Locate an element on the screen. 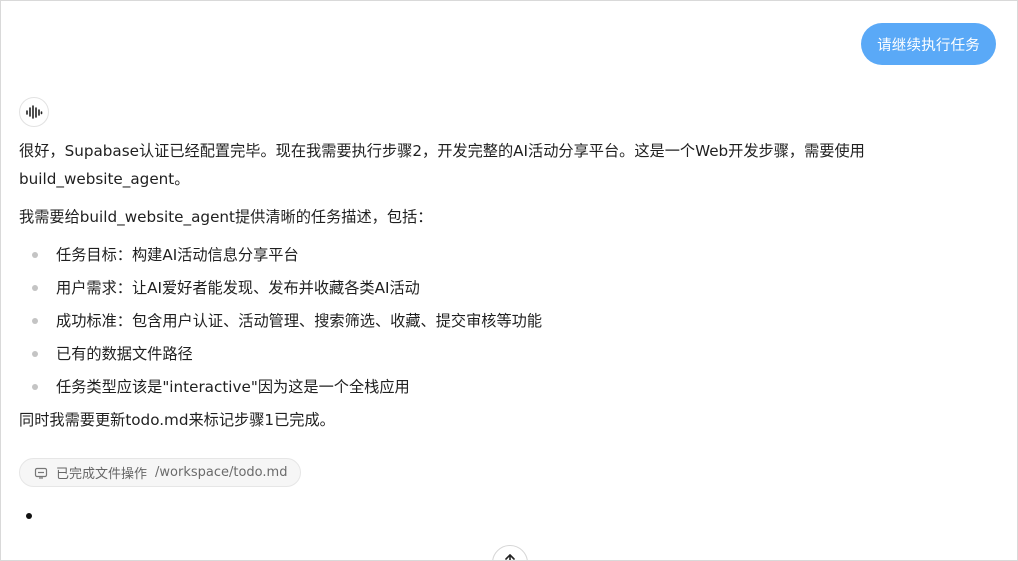 Image resolution: width=1018 pixels, height=561 pixels. user-message-bubble: 请继续执行任务 is located at coordinates (928, 44).